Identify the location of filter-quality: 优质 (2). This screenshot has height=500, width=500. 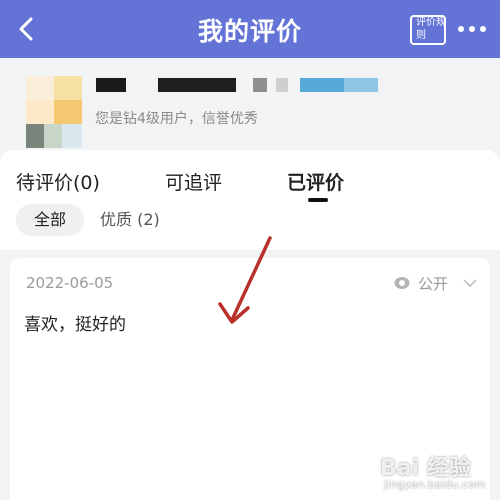
(130, 220).